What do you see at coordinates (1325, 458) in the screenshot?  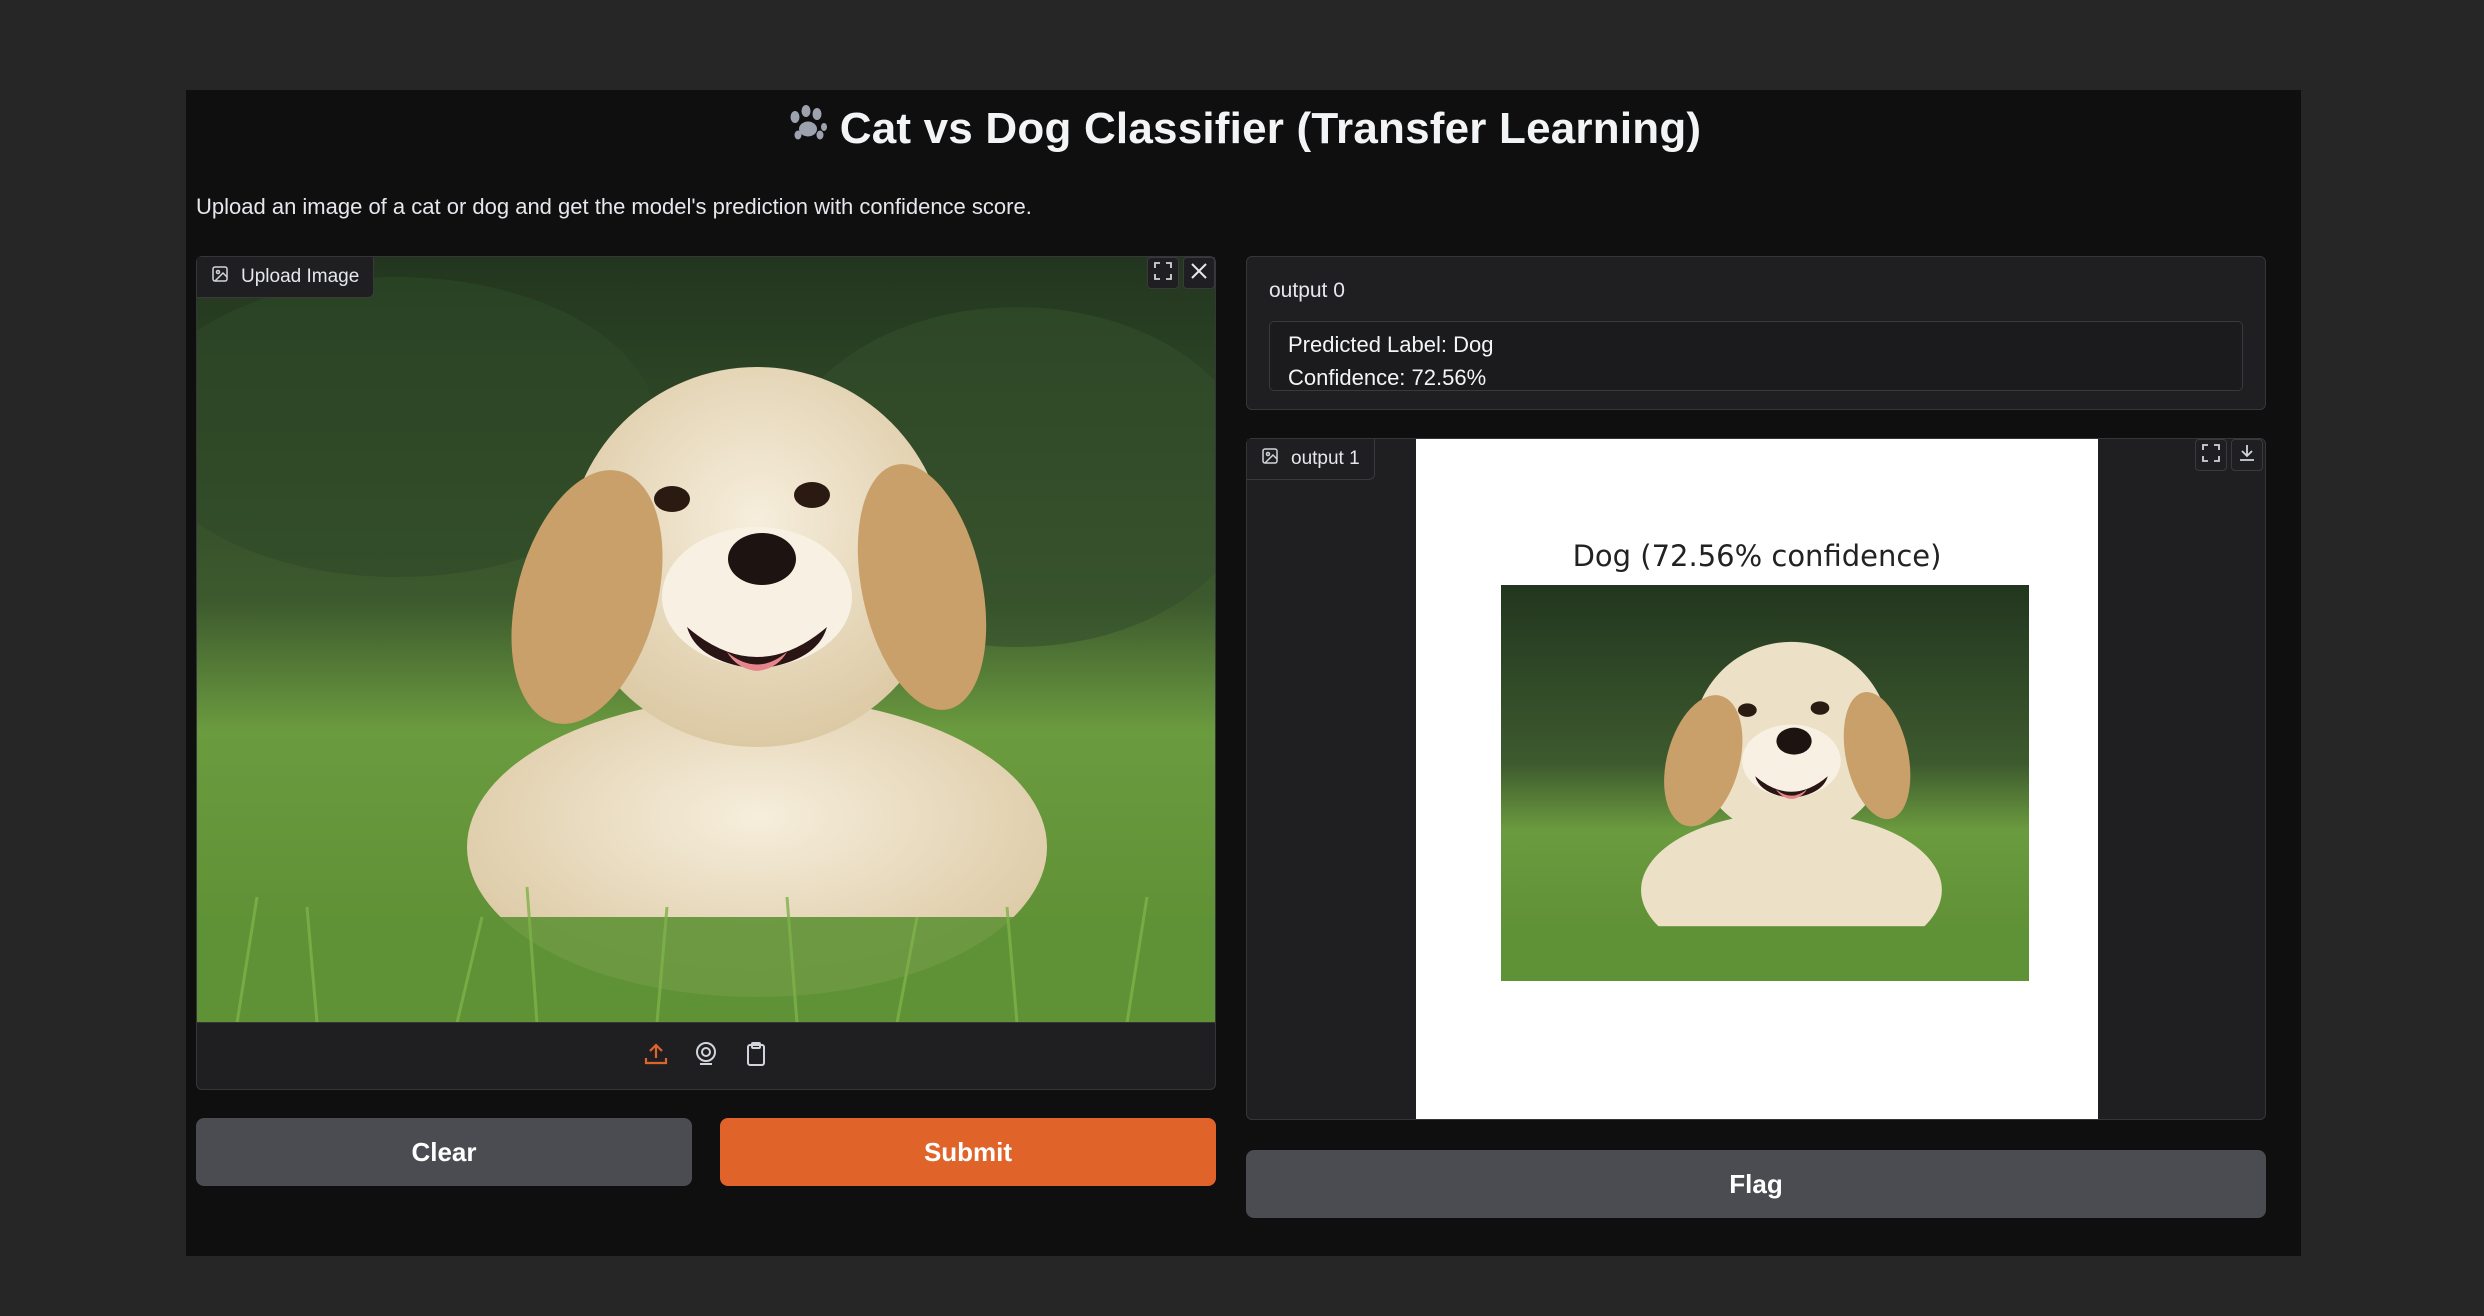 I see `output-1-label-text: output 1` at bounding box center [1325, 458].